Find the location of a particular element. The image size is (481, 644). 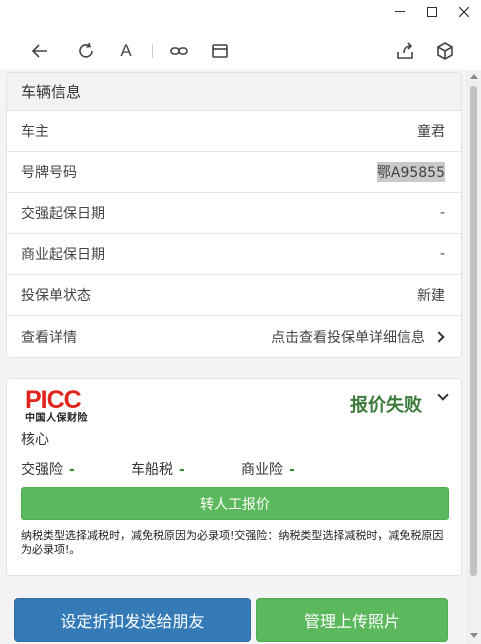

window-icon is located at coordinates (220, 51).